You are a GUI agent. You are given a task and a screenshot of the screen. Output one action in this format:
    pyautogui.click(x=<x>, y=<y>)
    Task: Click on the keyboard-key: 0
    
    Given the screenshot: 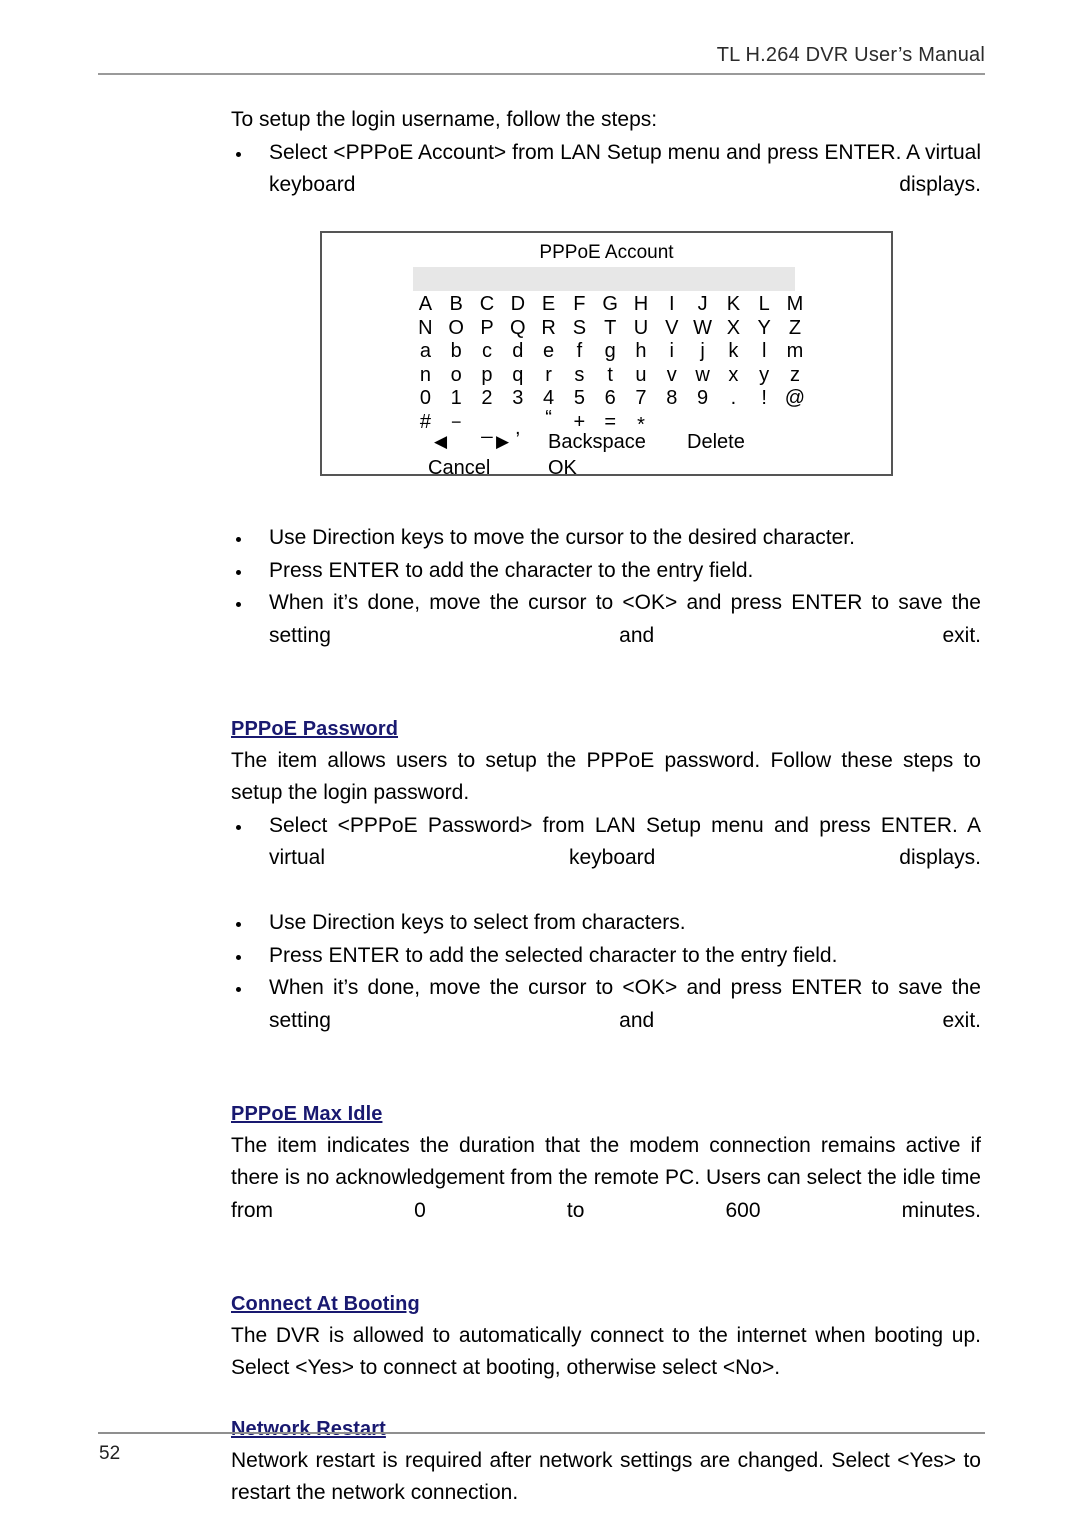 What is the action you would take?
    pyautogui.click(x=425, y=399)
    